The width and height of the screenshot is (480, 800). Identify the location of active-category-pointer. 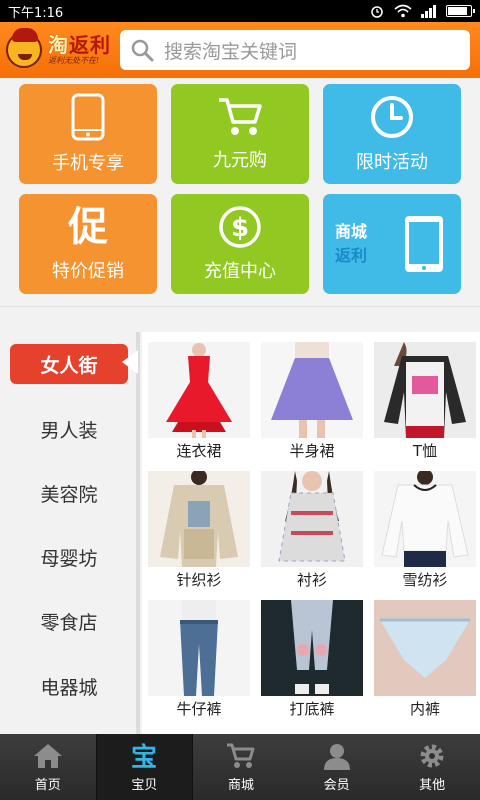
(130, 362).